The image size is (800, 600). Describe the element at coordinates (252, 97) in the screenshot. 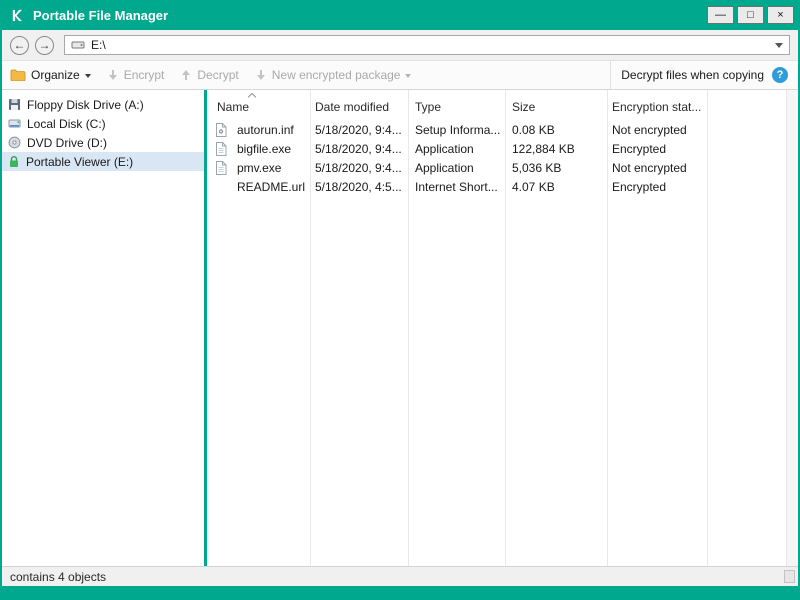

I see `sort-ascending-icon` at that location.